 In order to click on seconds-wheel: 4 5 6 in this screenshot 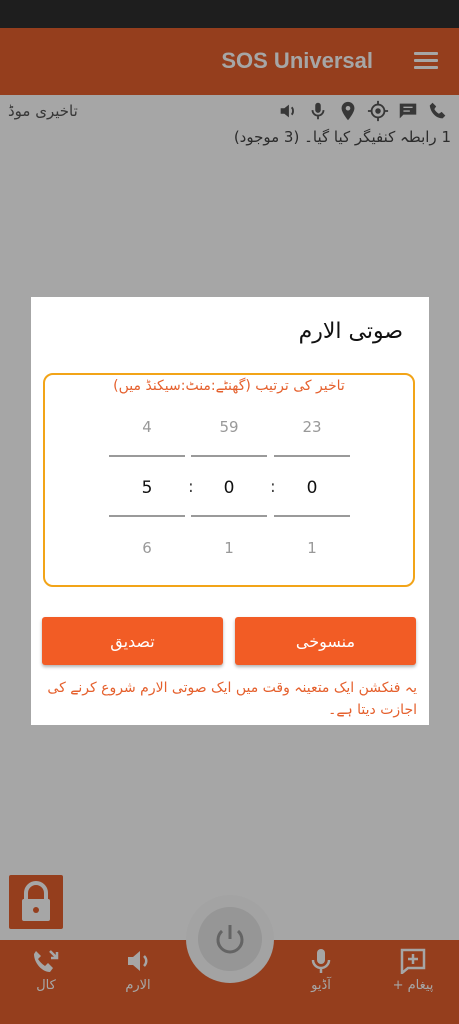, I will do `click(147, 480)`.